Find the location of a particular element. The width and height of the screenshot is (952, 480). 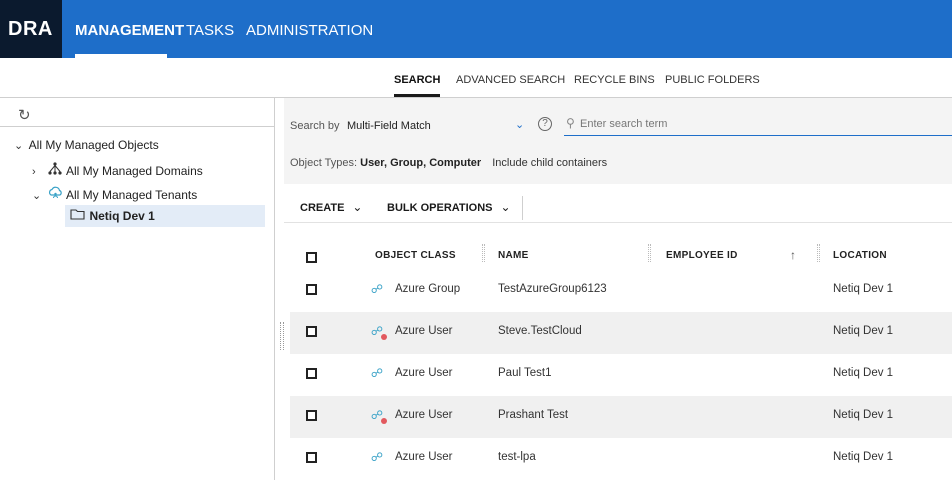

search-icon: ⚲ is located at coordinates (570, 123).